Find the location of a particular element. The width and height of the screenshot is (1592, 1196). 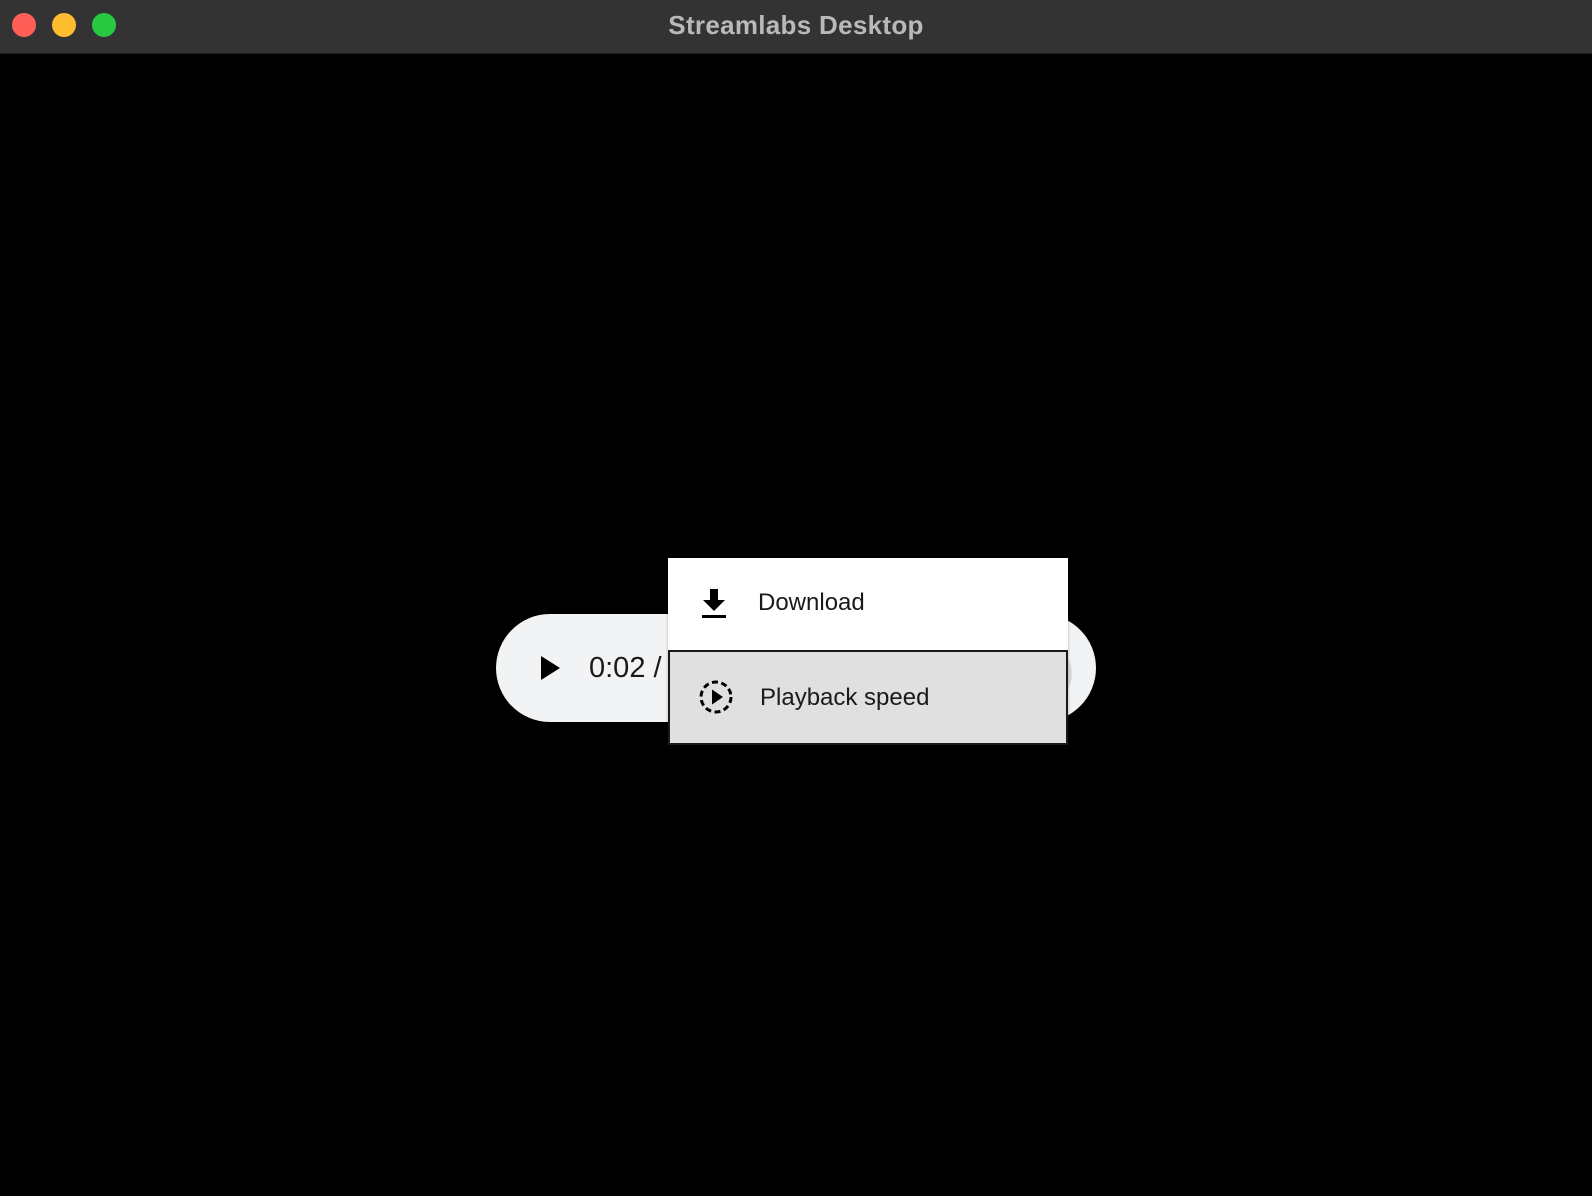

play-button is located at coordinates (550, 668).